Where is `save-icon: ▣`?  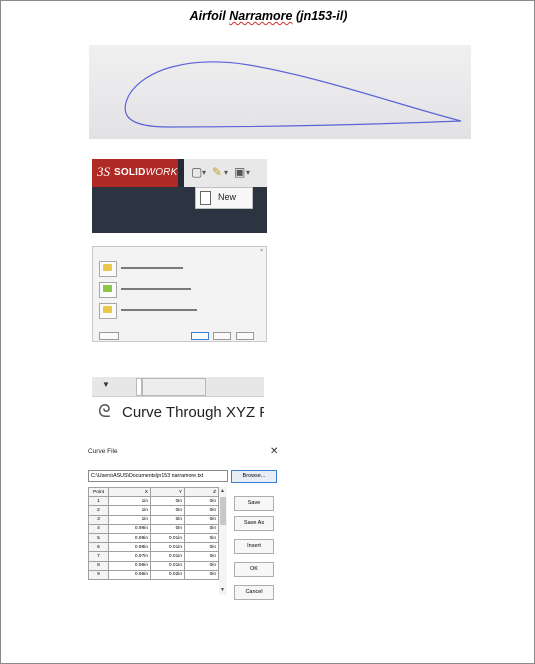 save-icon: ▣ is located at coordinates (239, 172).